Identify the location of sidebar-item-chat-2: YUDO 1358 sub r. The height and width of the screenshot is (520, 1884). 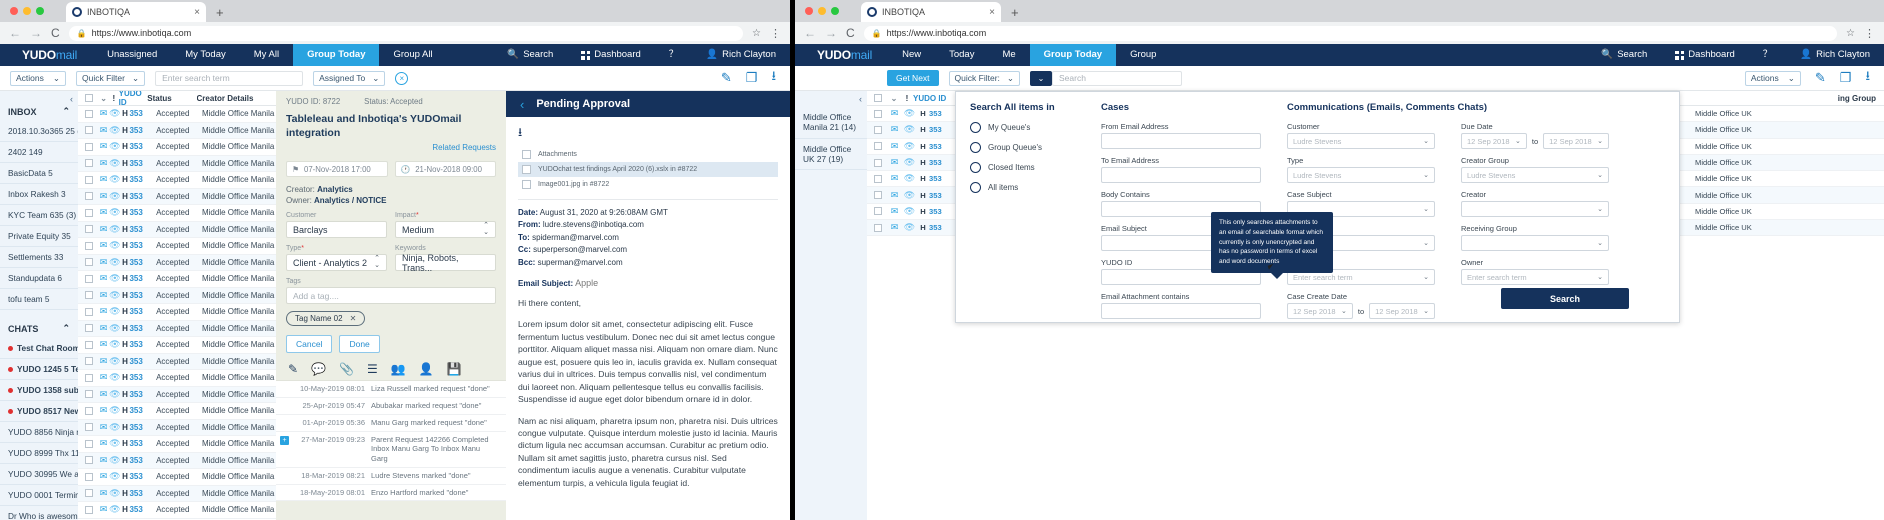
(39, 390).